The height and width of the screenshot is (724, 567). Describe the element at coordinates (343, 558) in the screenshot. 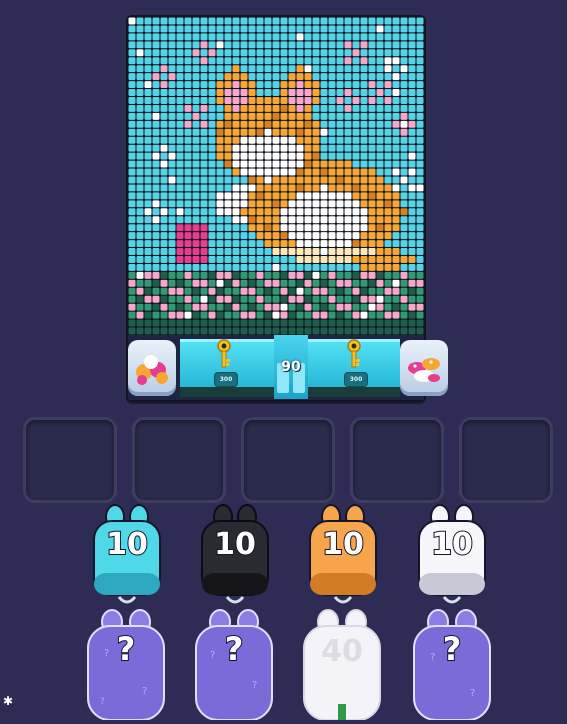

I see `shooter-orange: 10` at that location.